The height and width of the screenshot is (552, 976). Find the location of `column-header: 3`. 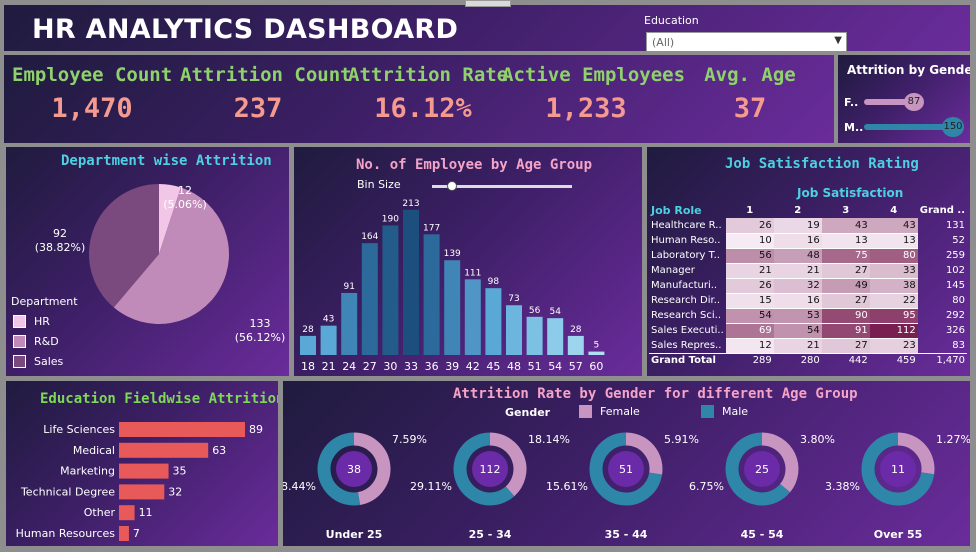

column-header: 3 is located at coordinates (846, 210).